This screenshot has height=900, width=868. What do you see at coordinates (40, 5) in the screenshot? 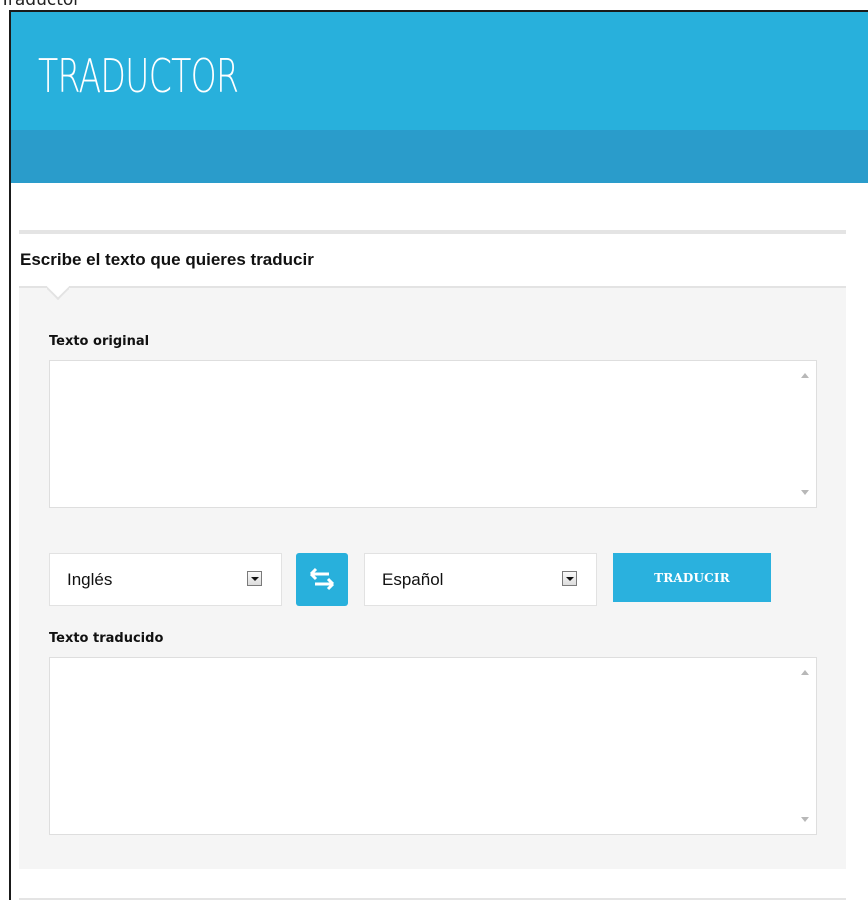
I see `page-caption: Traductor` at bounding box center [40, 5].